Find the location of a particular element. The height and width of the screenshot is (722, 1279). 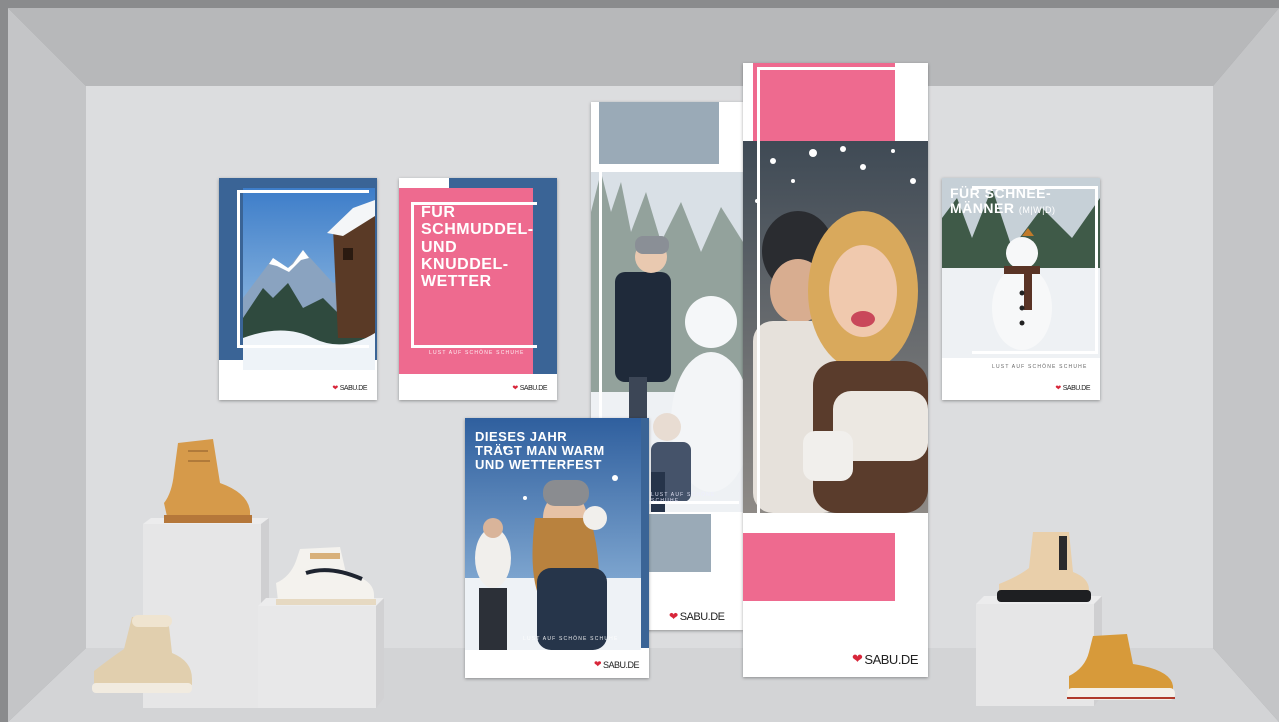

headline-suffix: (m|w|d) is located at coordinates (1037, 210).